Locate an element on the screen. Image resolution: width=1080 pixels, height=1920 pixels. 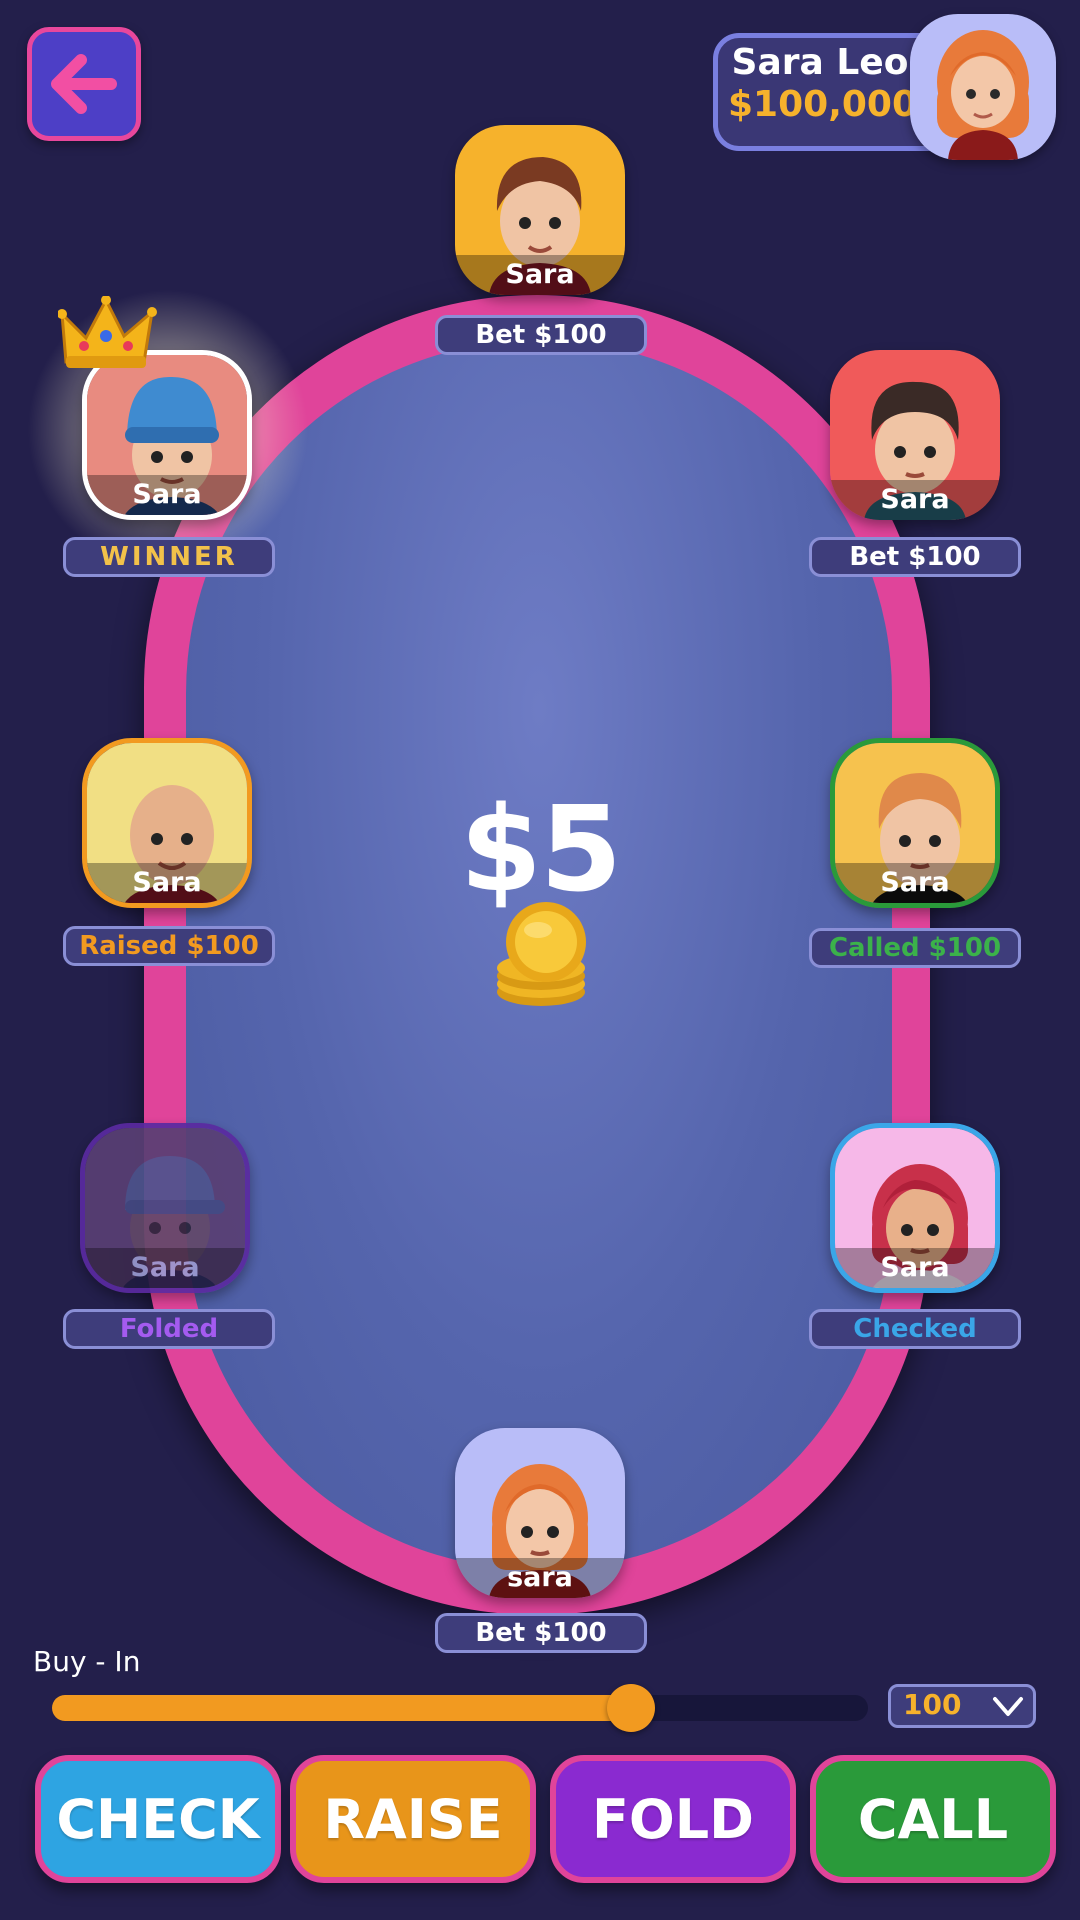
check-button: CHECK is located at coordinates (158, 1819).